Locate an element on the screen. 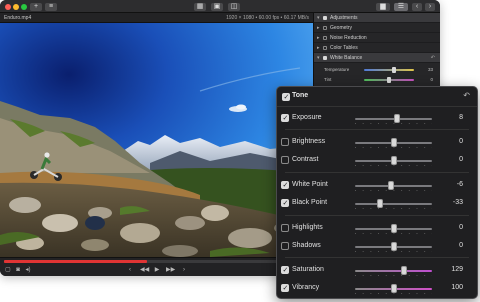 Image resolution: width=480 pixels, height=302 pixels. brightness-checkbox is located at coordinates (285, 142).